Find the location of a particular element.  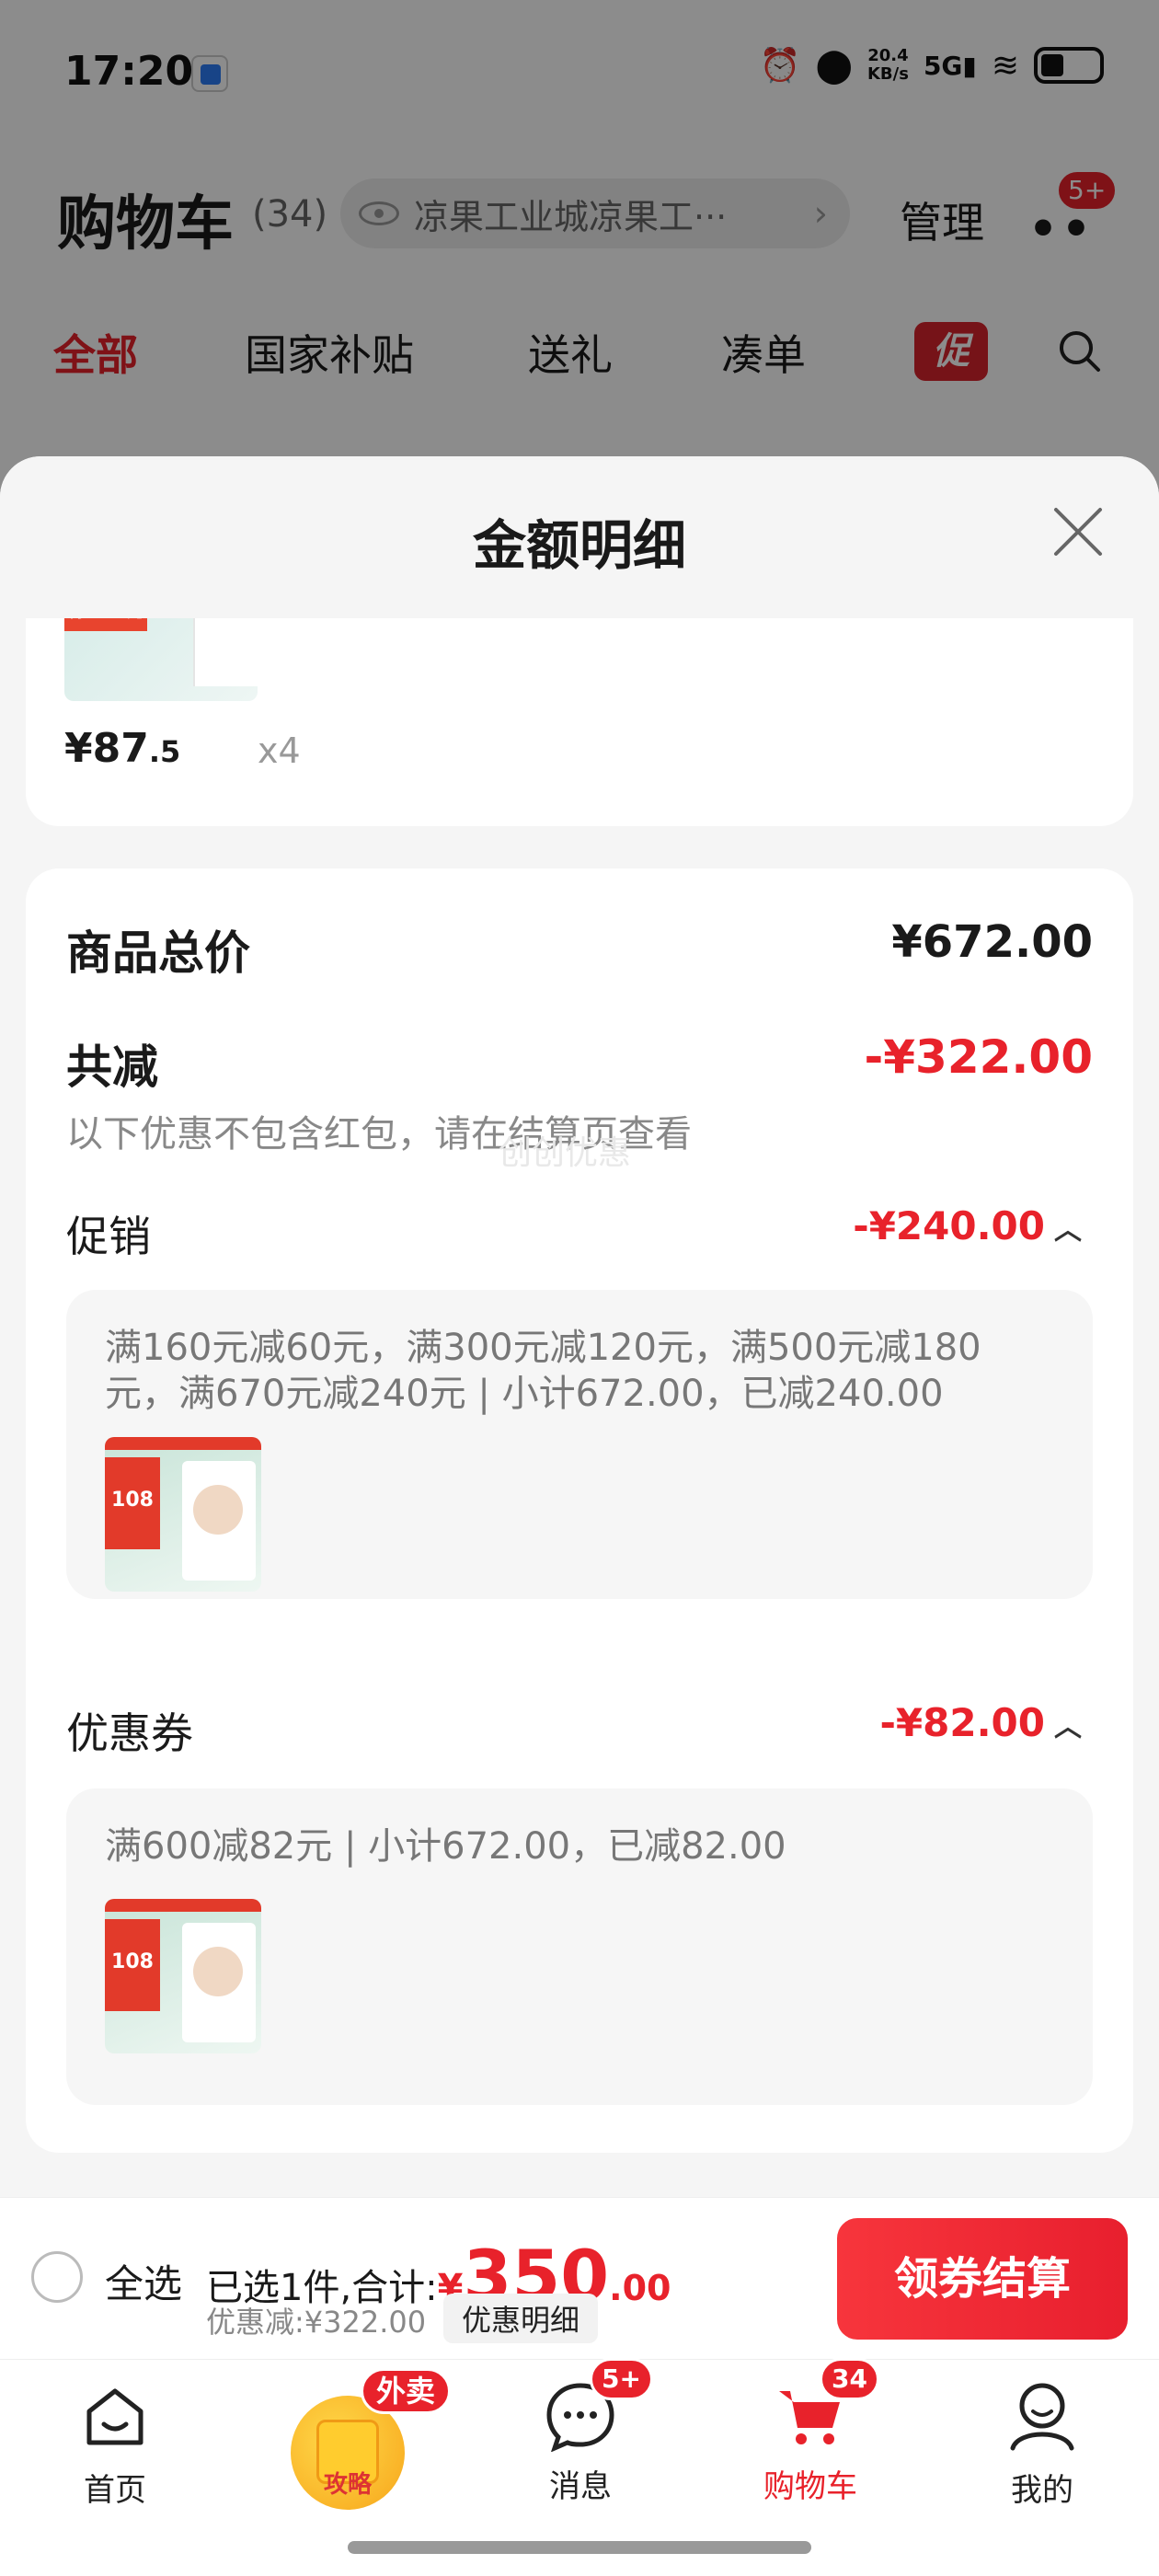

coupon-detail-text: 满600减82元 | 小计672.00，已减82.00 is located at coordinates (445, 1846).